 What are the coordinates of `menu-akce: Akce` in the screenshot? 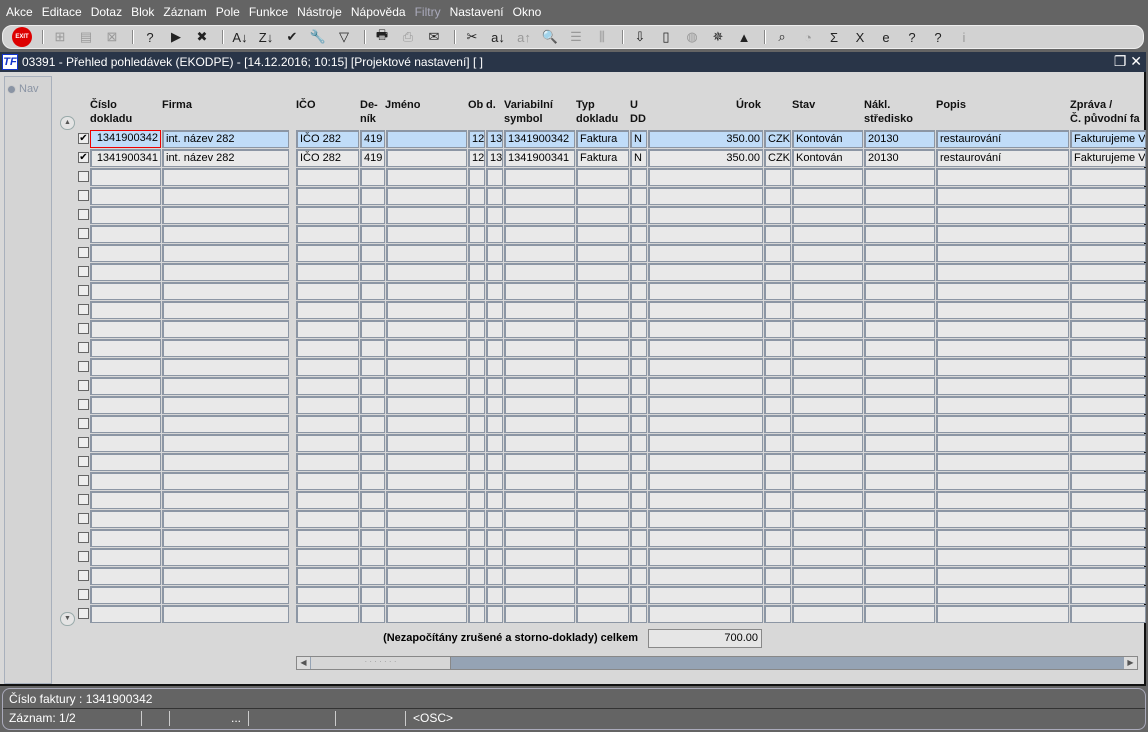 It's located at (19, 12).